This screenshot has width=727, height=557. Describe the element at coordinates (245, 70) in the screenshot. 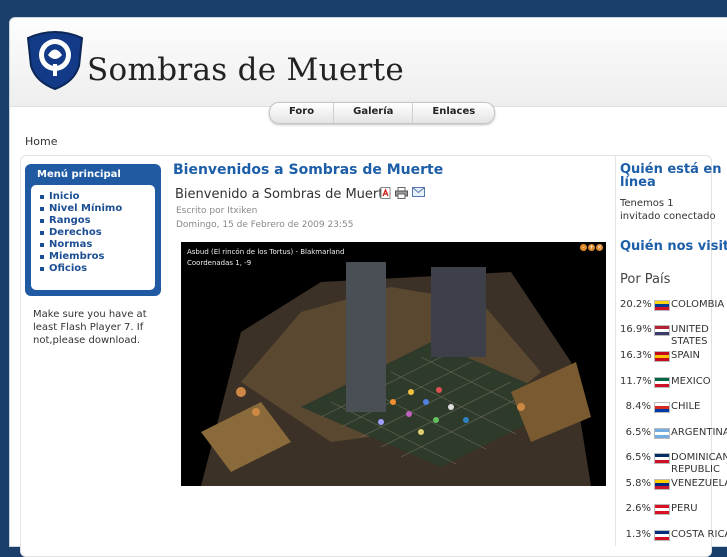

I see `site-title: Sombras de Muerte` at that location.